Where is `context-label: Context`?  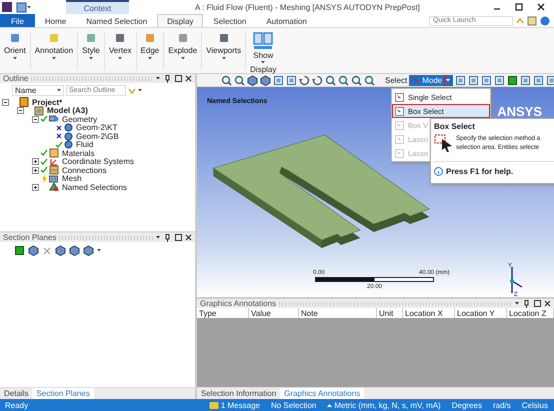
context-label: Context is located at coordinates (97, 7).